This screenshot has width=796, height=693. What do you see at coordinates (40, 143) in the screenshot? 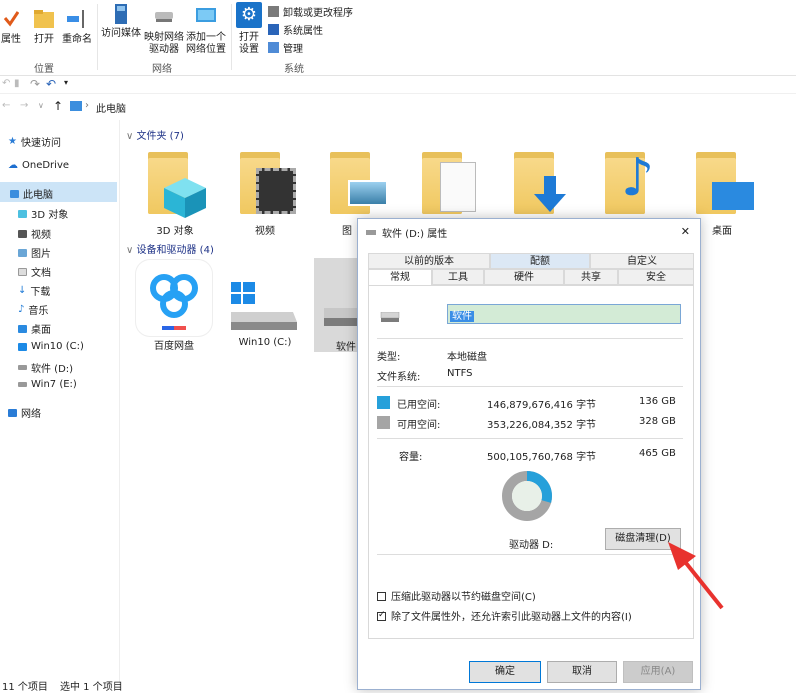
I see `nav-label: 快速访问` at bounding box center [40, 143].